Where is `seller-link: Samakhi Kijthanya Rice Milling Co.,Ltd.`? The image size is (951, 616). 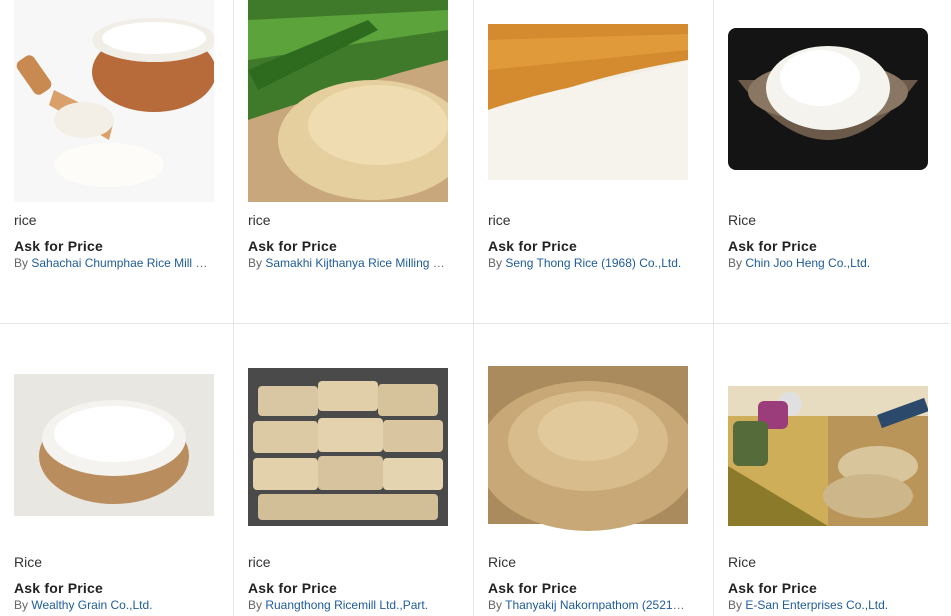 seller-link: Samakhi Kijthanya Rice Milling Co.,Ltd. is located at coordinates (356, 263).